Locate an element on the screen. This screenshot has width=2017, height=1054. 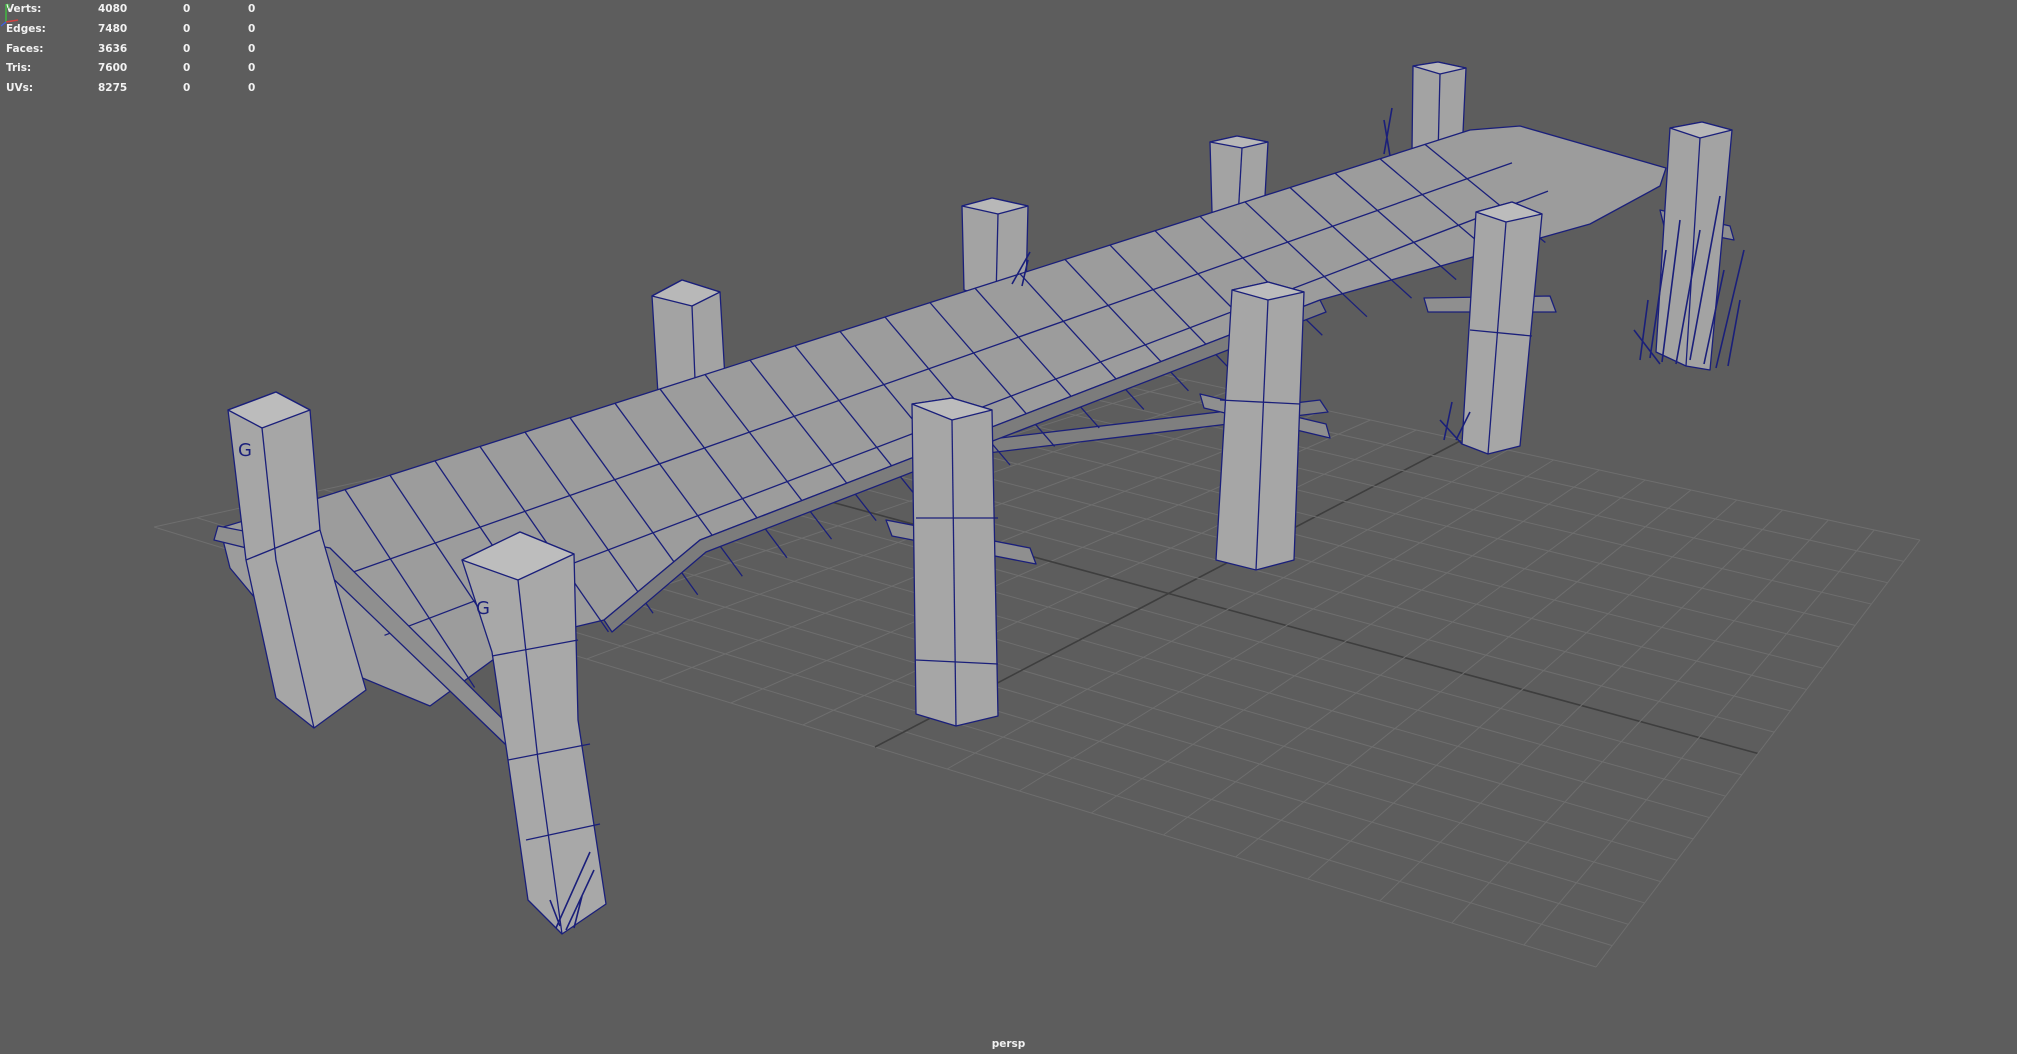
hud-value: 3636 is located at coordinates (113, 48).